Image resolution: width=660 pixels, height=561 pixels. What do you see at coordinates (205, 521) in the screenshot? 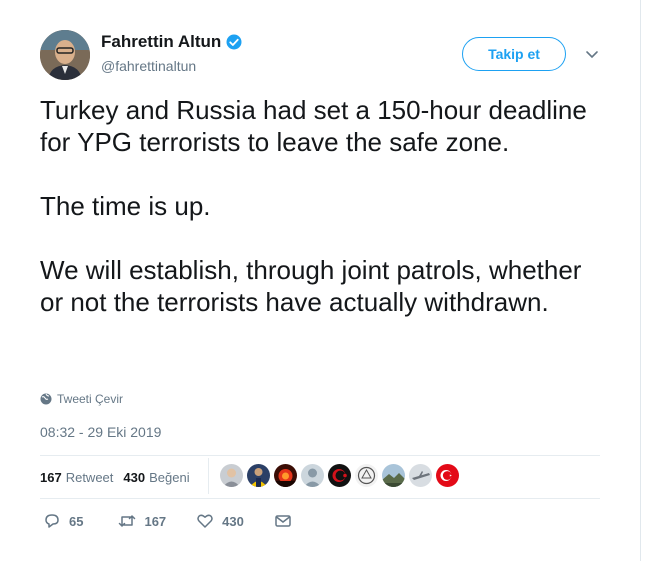
I see `heart-icon` at bounding box center [205, 521].